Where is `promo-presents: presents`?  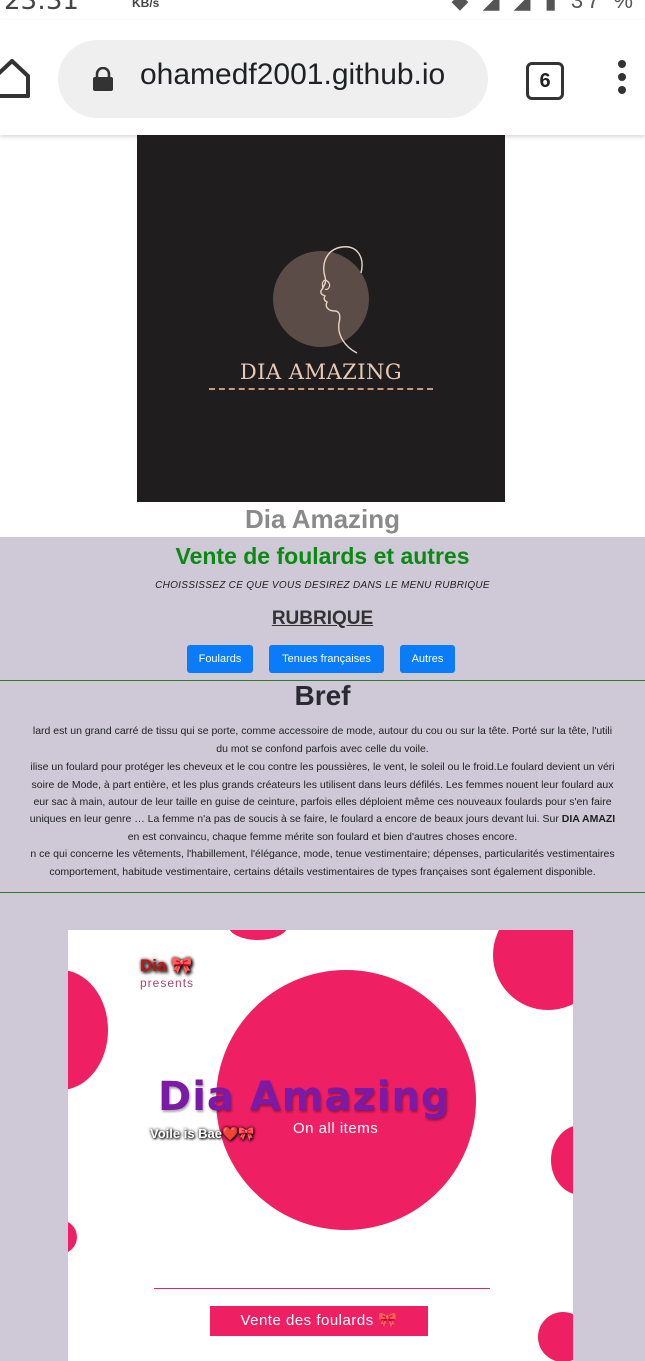 promo-presents: presents is located at coordinates (167, 983).